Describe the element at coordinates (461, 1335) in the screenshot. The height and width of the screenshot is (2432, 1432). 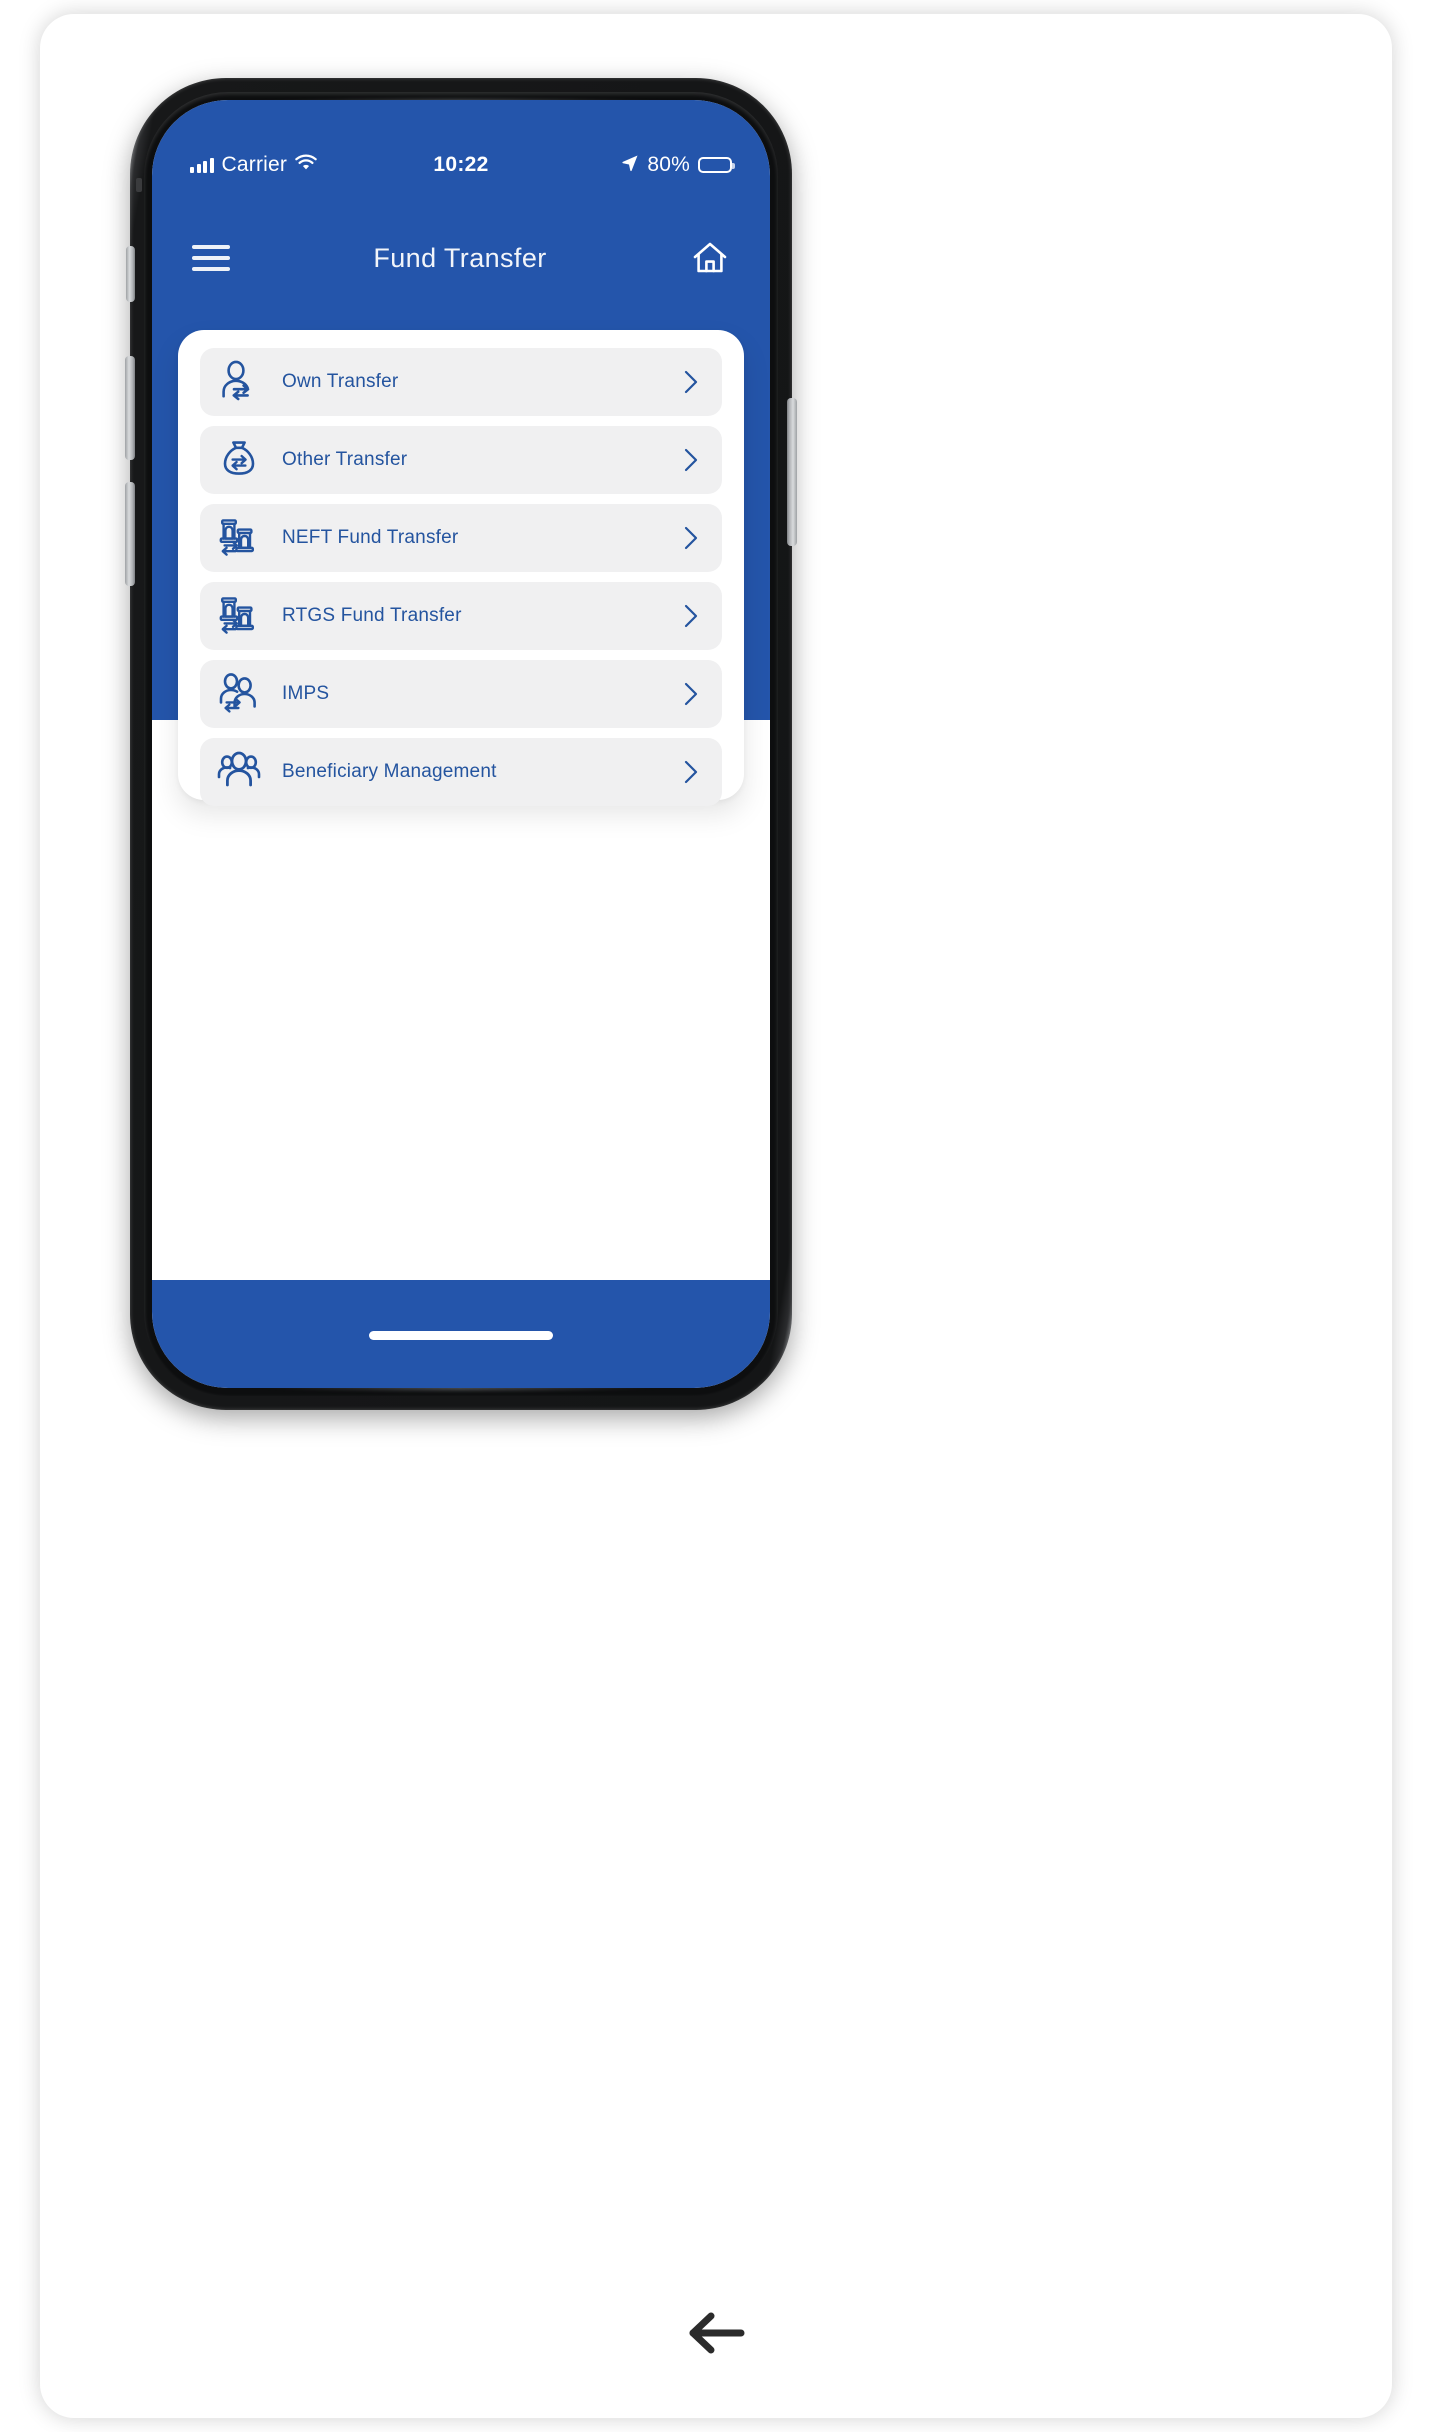
I see `home-indicator` at that location.